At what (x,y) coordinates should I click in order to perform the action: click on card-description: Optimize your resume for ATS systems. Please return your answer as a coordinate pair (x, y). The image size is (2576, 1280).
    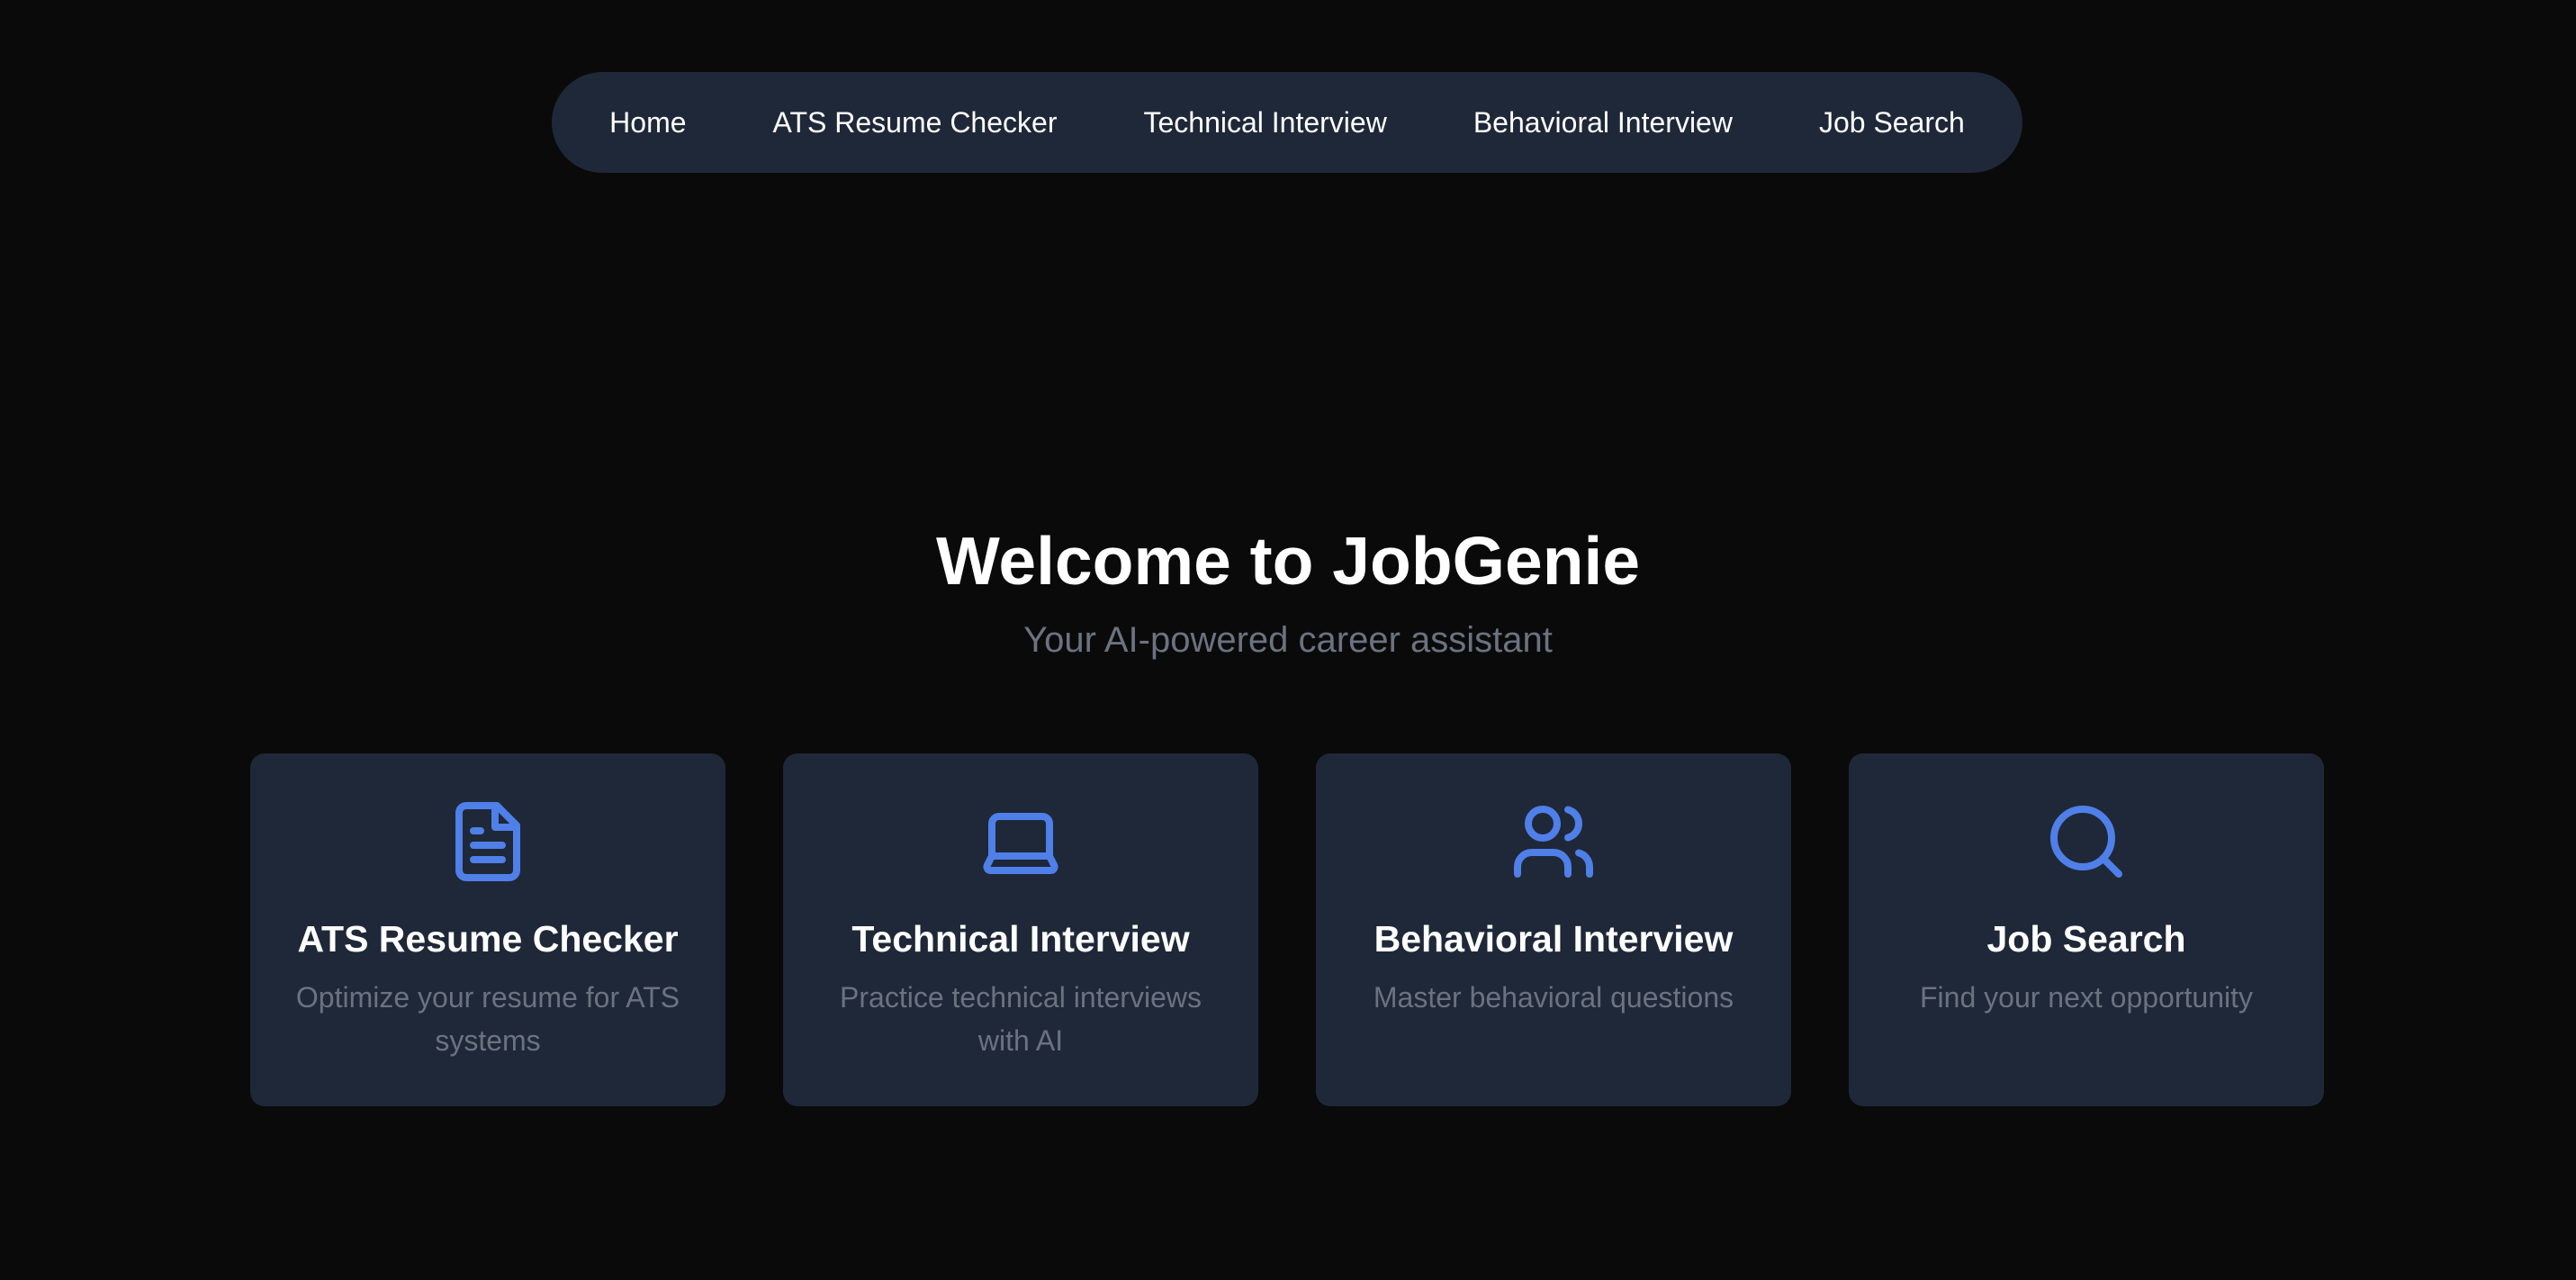
    Looking at the image, I should click on (487, 1019).